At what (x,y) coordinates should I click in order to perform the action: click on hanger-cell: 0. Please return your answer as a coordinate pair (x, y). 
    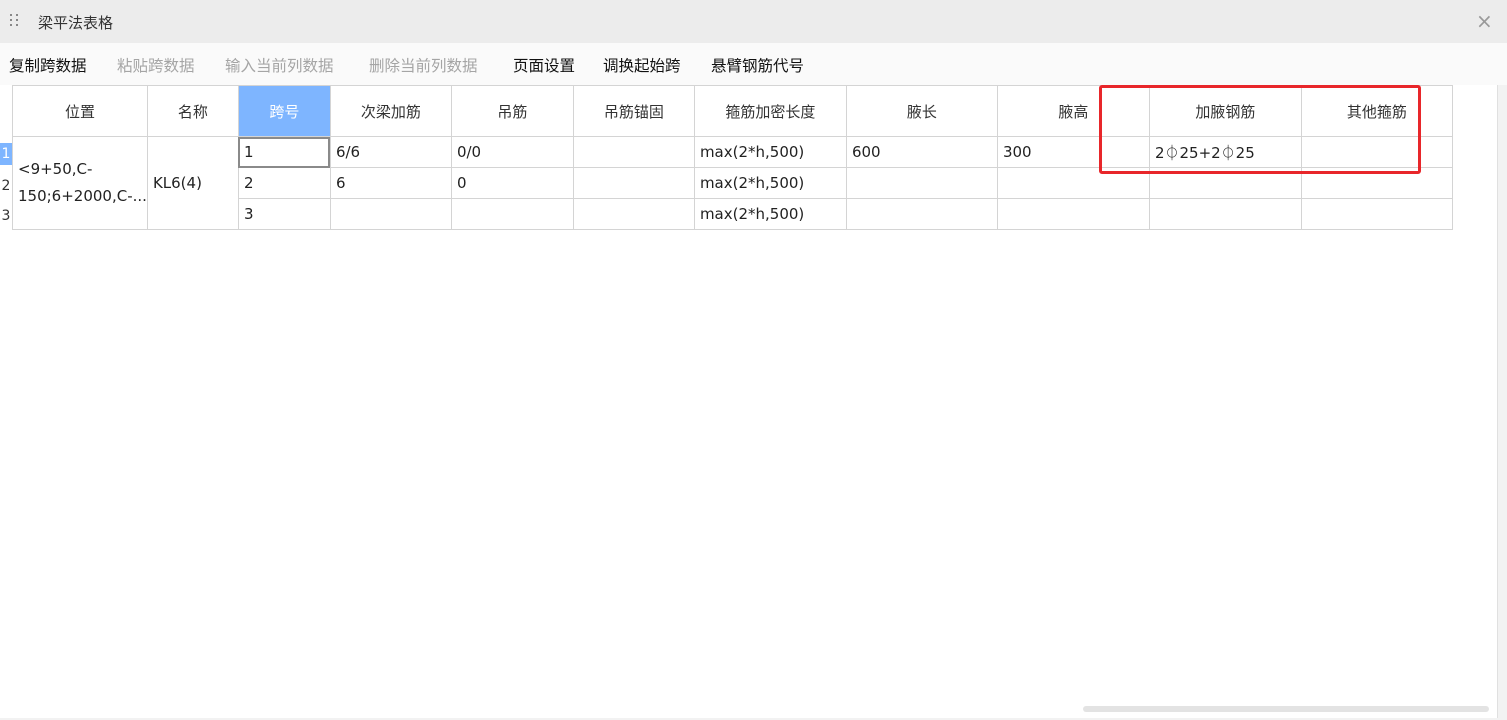
    Looking at the image, I should click on (512, 183).